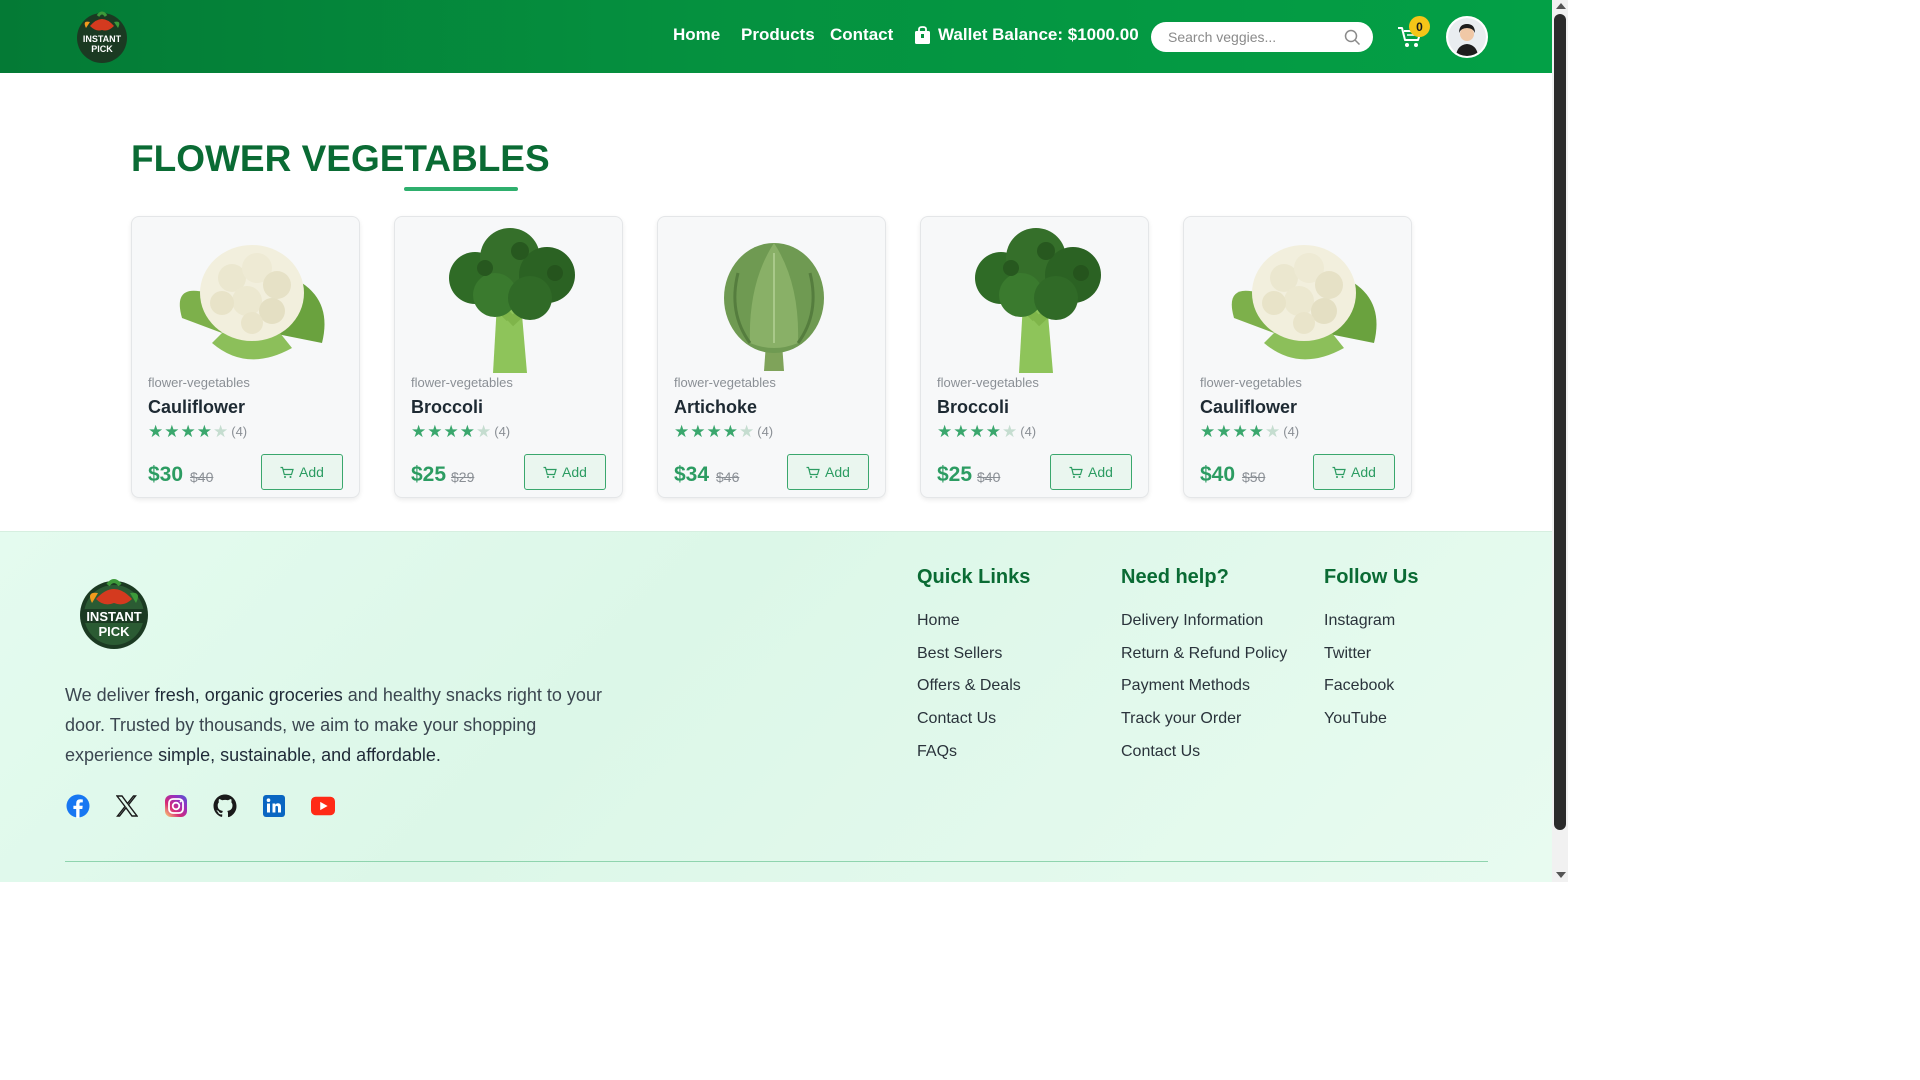  I want to click on title-underline, so click(461, 189).